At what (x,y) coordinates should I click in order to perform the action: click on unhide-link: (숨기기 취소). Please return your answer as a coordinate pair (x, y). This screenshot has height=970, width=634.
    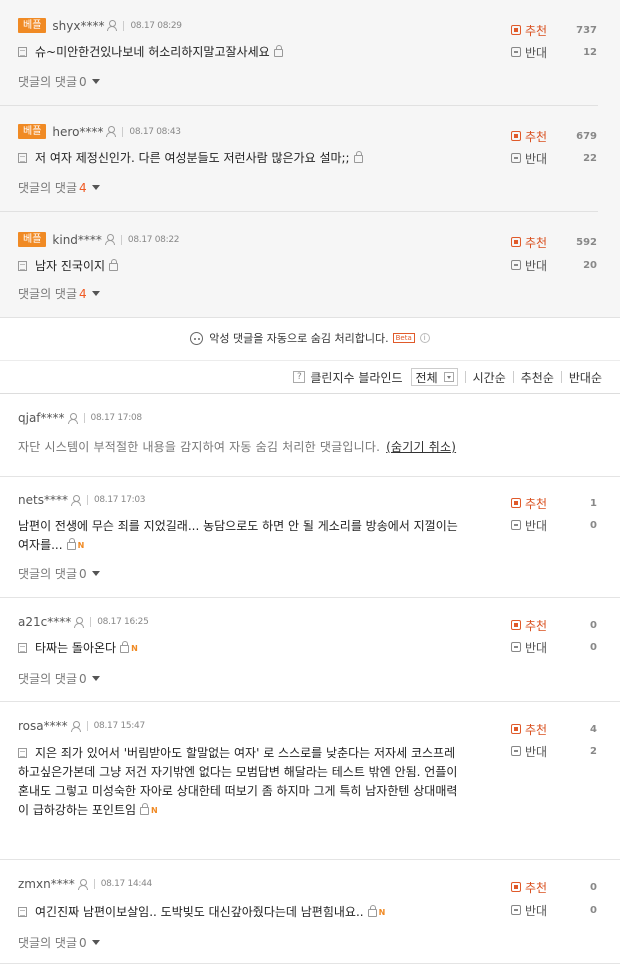
    Looking at the image, I should click on (421, 447).